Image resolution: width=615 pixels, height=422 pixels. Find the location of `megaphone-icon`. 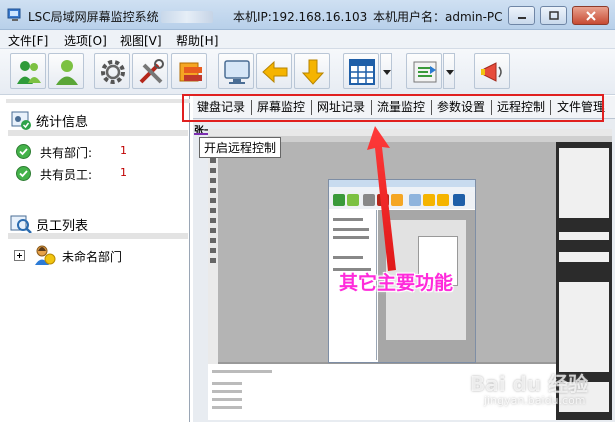

megaphone-icon is located at coordinates (491, 72).